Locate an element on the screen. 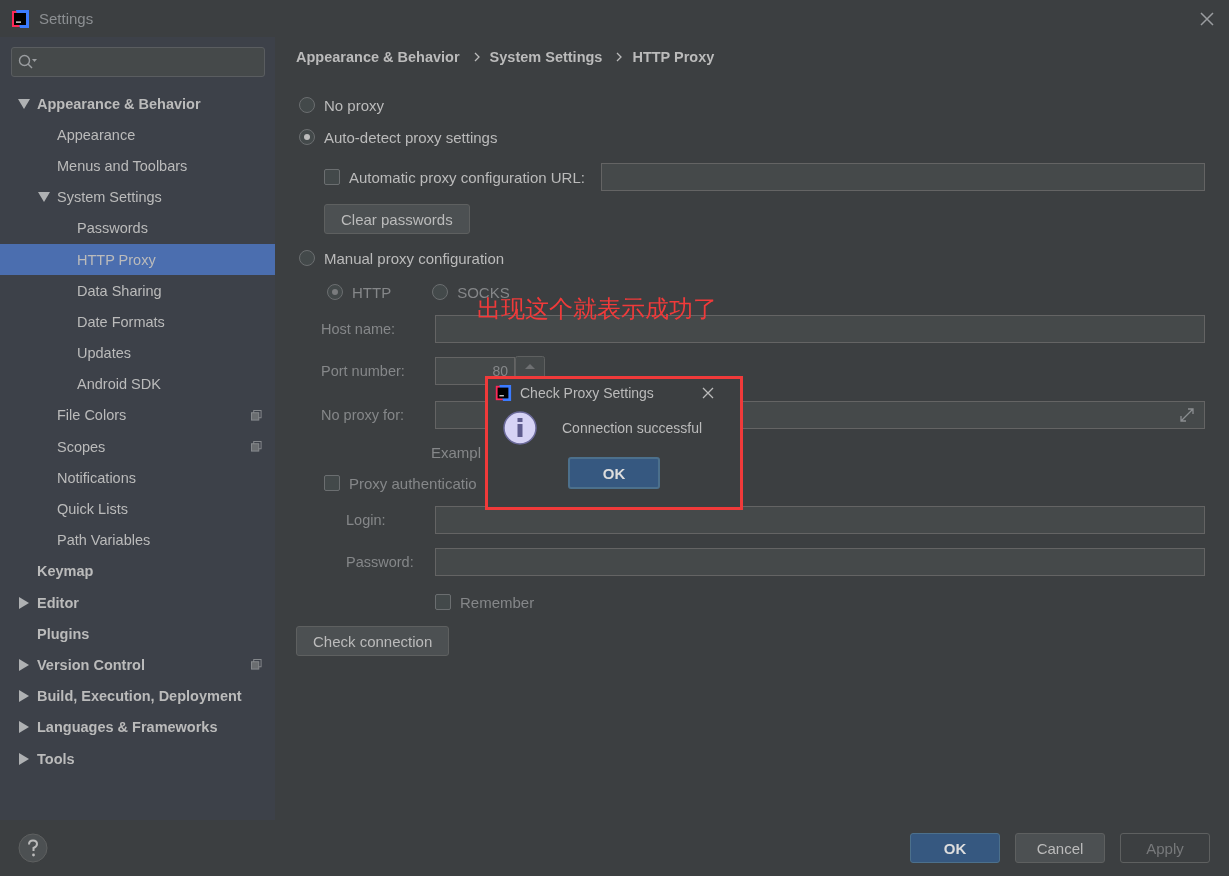  field-label: Password: is located at coordinates (380, 562).